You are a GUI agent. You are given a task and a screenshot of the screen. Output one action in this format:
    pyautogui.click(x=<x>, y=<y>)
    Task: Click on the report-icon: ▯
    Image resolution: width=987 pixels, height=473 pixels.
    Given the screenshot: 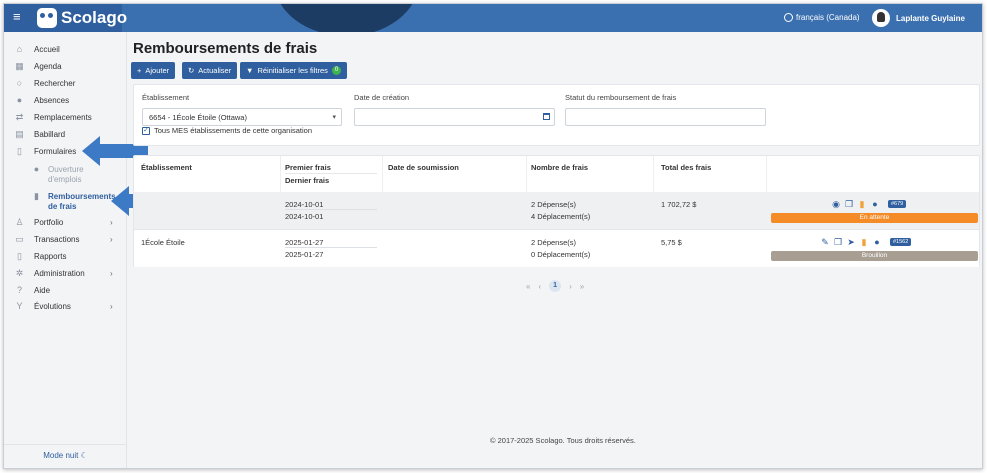 What is the action you would take?
    pyautogui.click(x=19, y=256)
    